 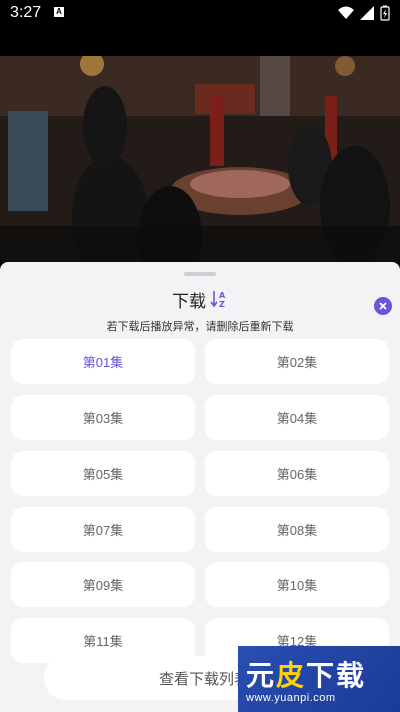 What do you see at coordinates (222, 304) in the screenshot?
I see `svg-text: Z` at bounding box center [222, 304].